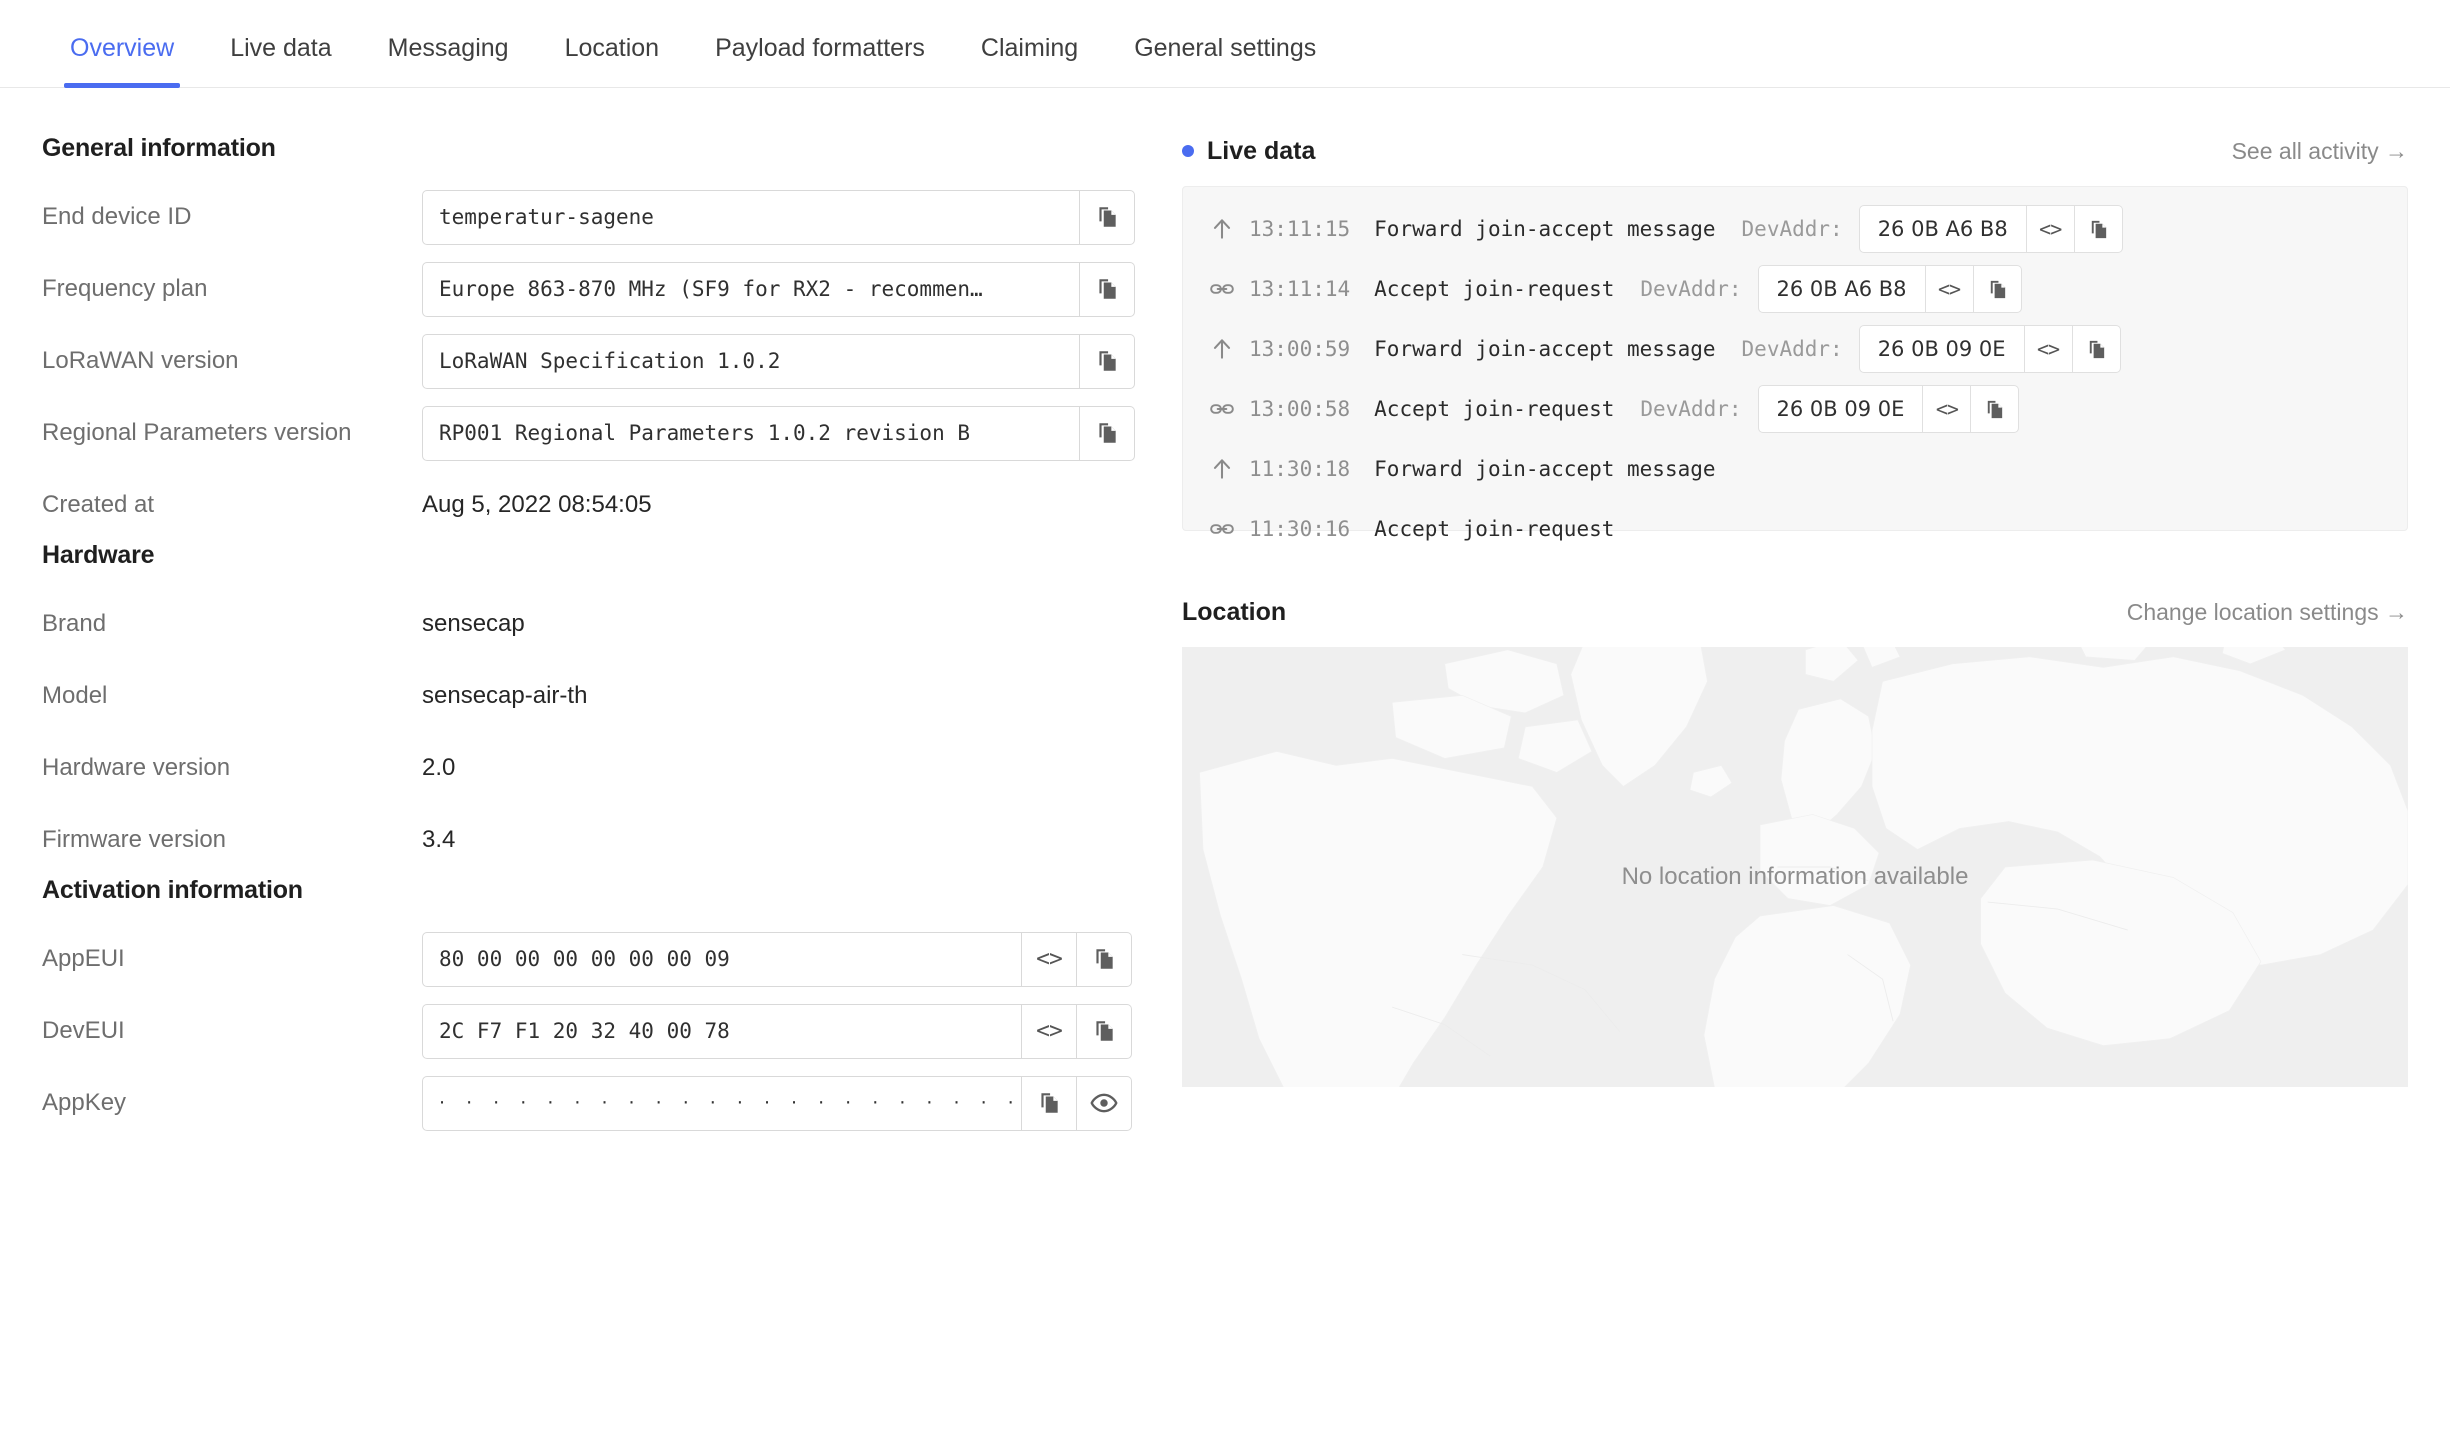  I want to click on live-row-time: 13:00:59, so click(1300, 349).